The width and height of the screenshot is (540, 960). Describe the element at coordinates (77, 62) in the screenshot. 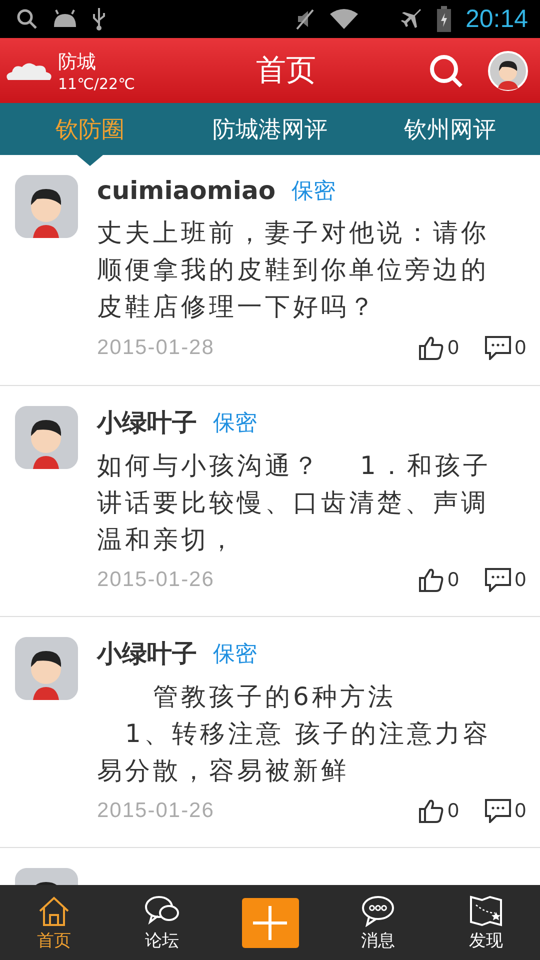

I see `city-name: 防城` at that location.